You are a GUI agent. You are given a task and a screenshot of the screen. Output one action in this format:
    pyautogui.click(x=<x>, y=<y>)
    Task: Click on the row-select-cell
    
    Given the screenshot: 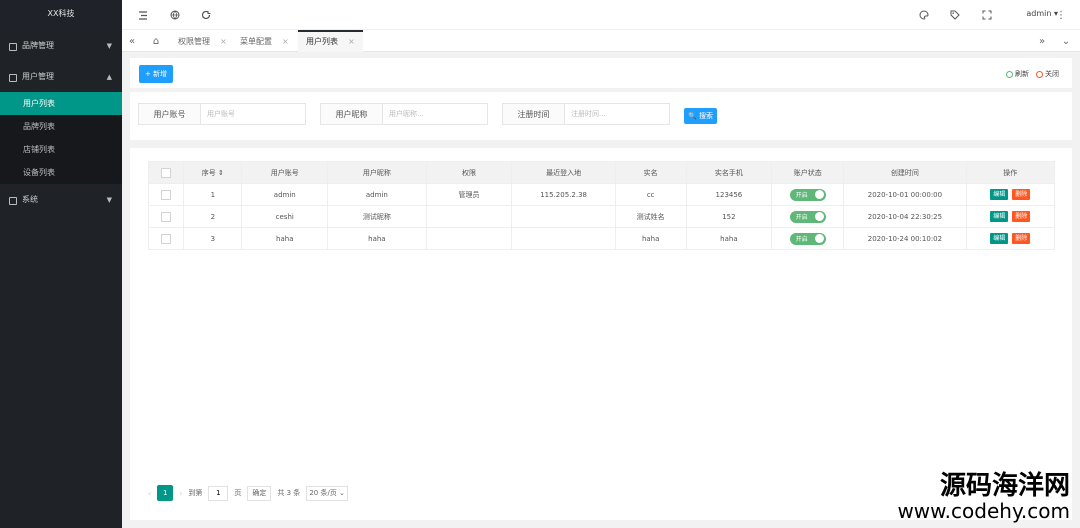 What is the action you would take?
    pyautogui.click(x=166, y=238)
    